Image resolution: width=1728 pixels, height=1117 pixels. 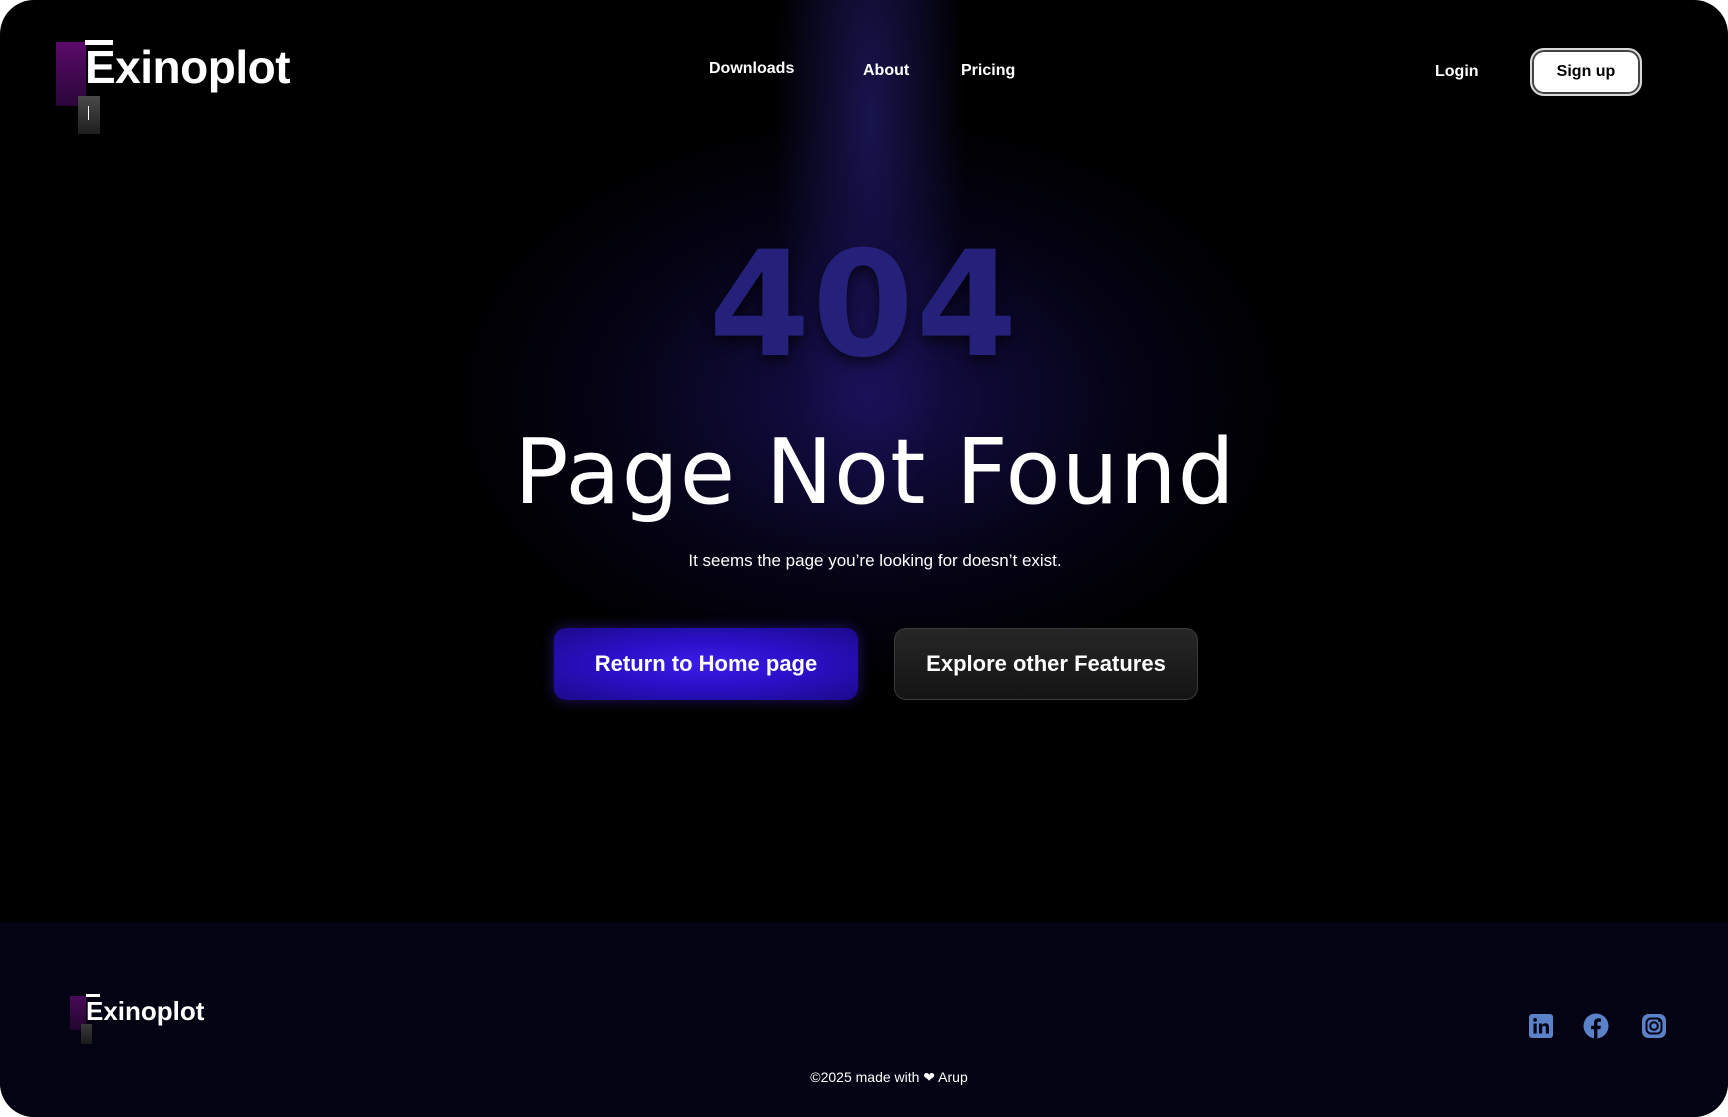 I want to click on login-link: Login, so click(x=1457, y=72).